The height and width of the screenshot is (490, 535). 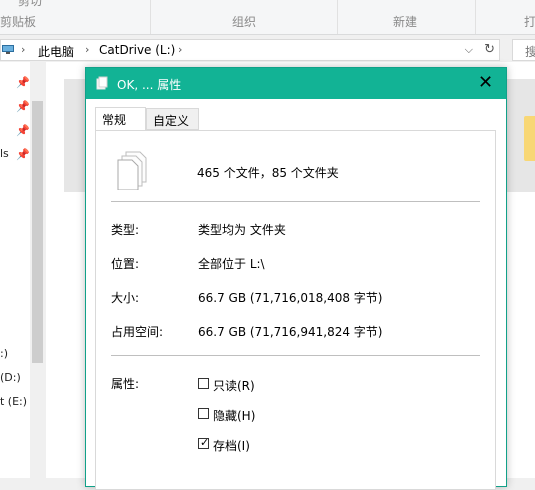 What do you see at coordinates (485, 82) in the screenshot?
I see `close-icon: ✕` at bounding box center [485, 82].